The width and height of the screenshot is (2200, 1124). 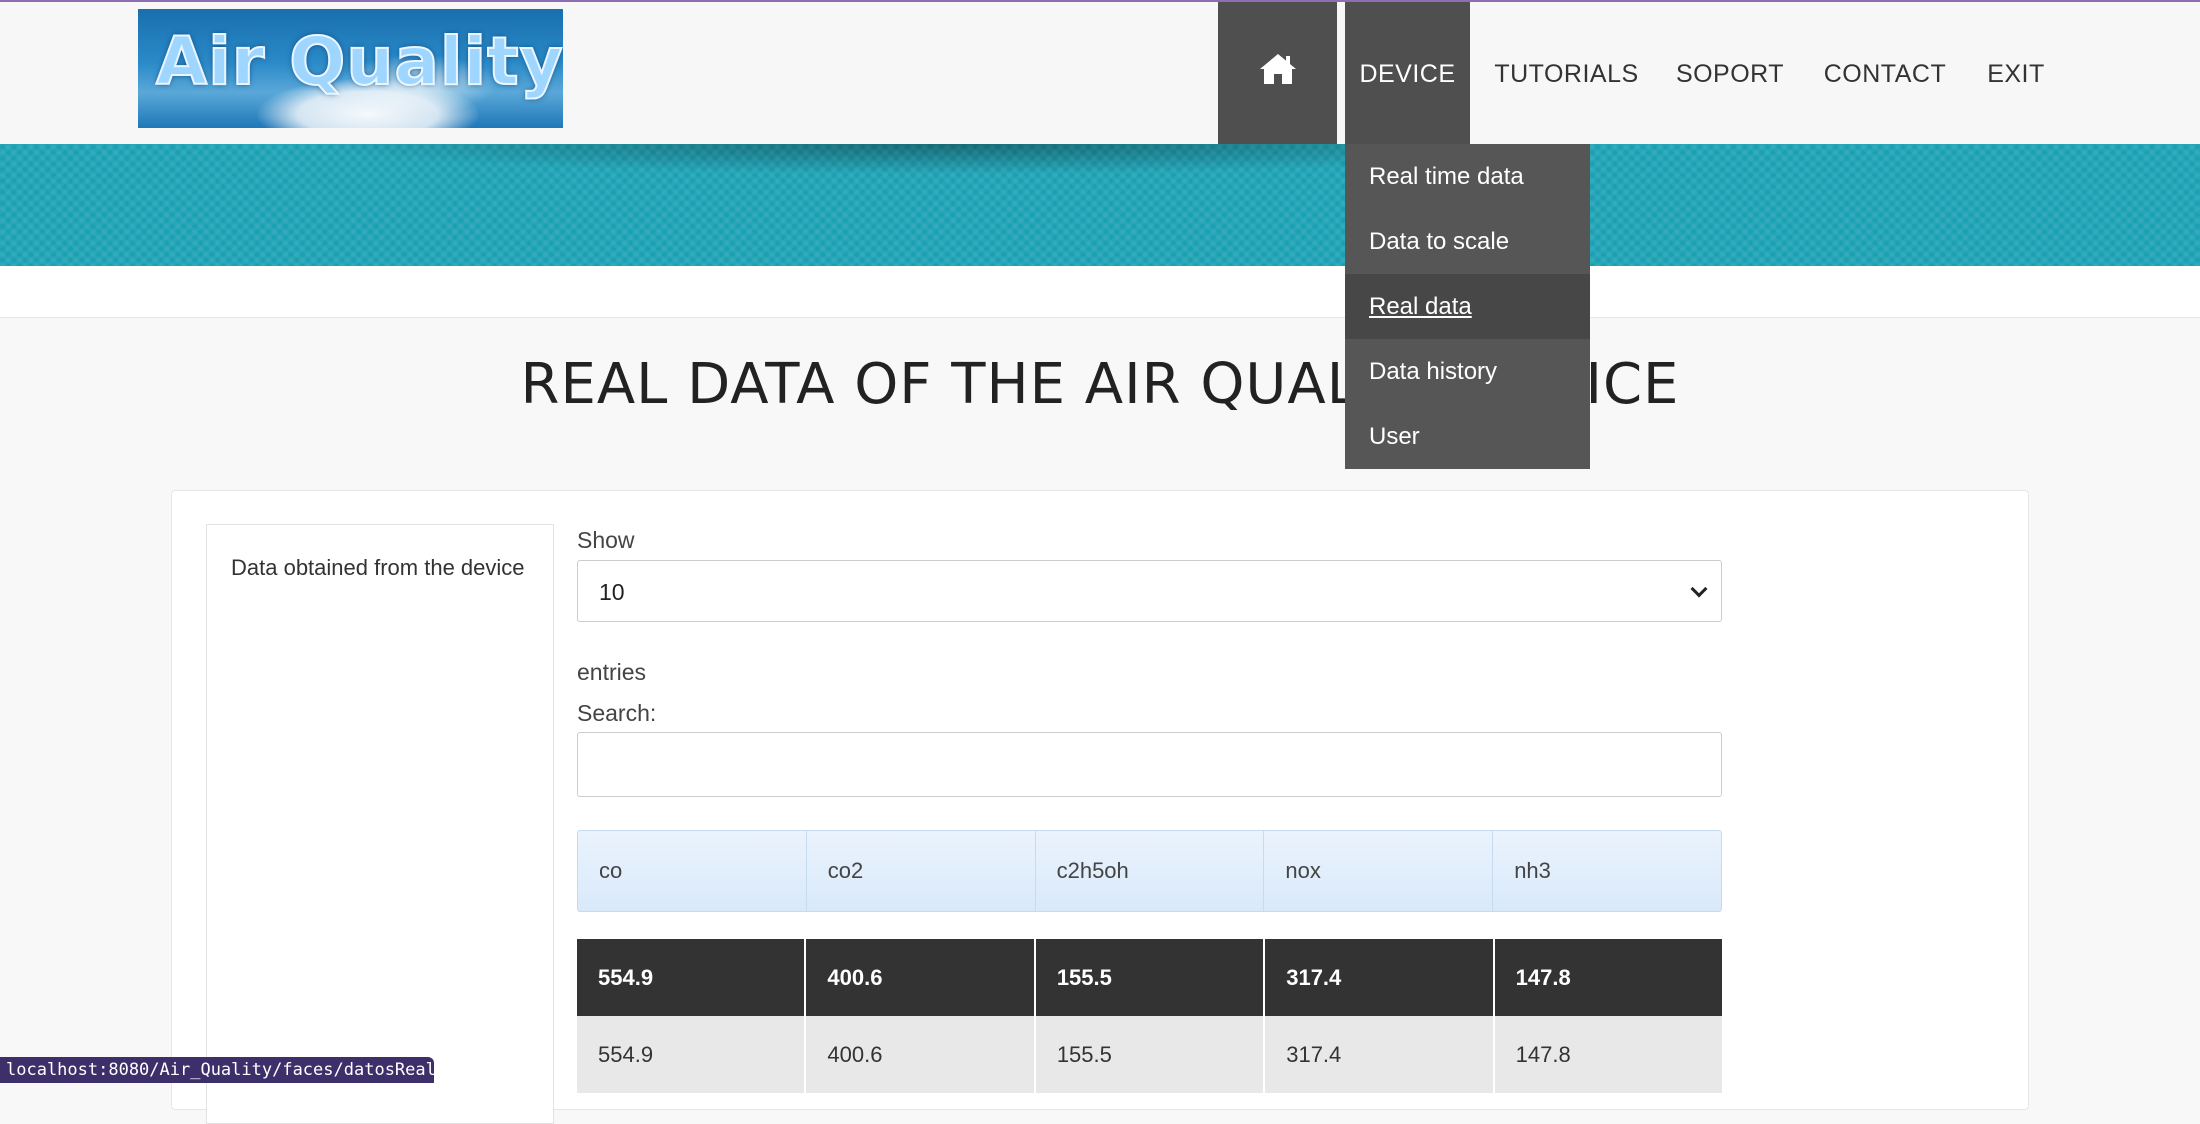 What do you see at coordinates (1730, 74) in the screenshot?
I see `nav-item-soport: SOPORT` at bounding box center [1730, 74].